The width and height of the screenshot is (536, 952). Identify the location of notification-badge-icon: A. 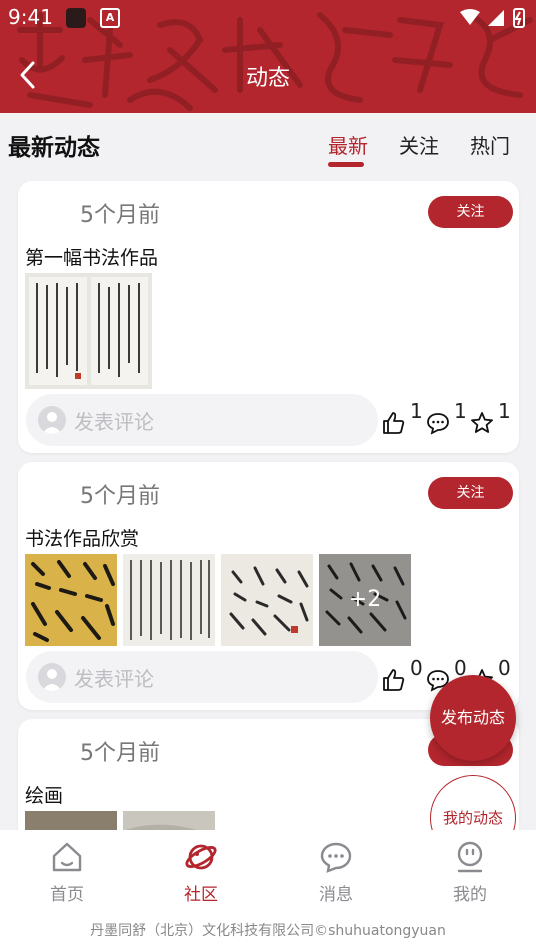
(110, 18).